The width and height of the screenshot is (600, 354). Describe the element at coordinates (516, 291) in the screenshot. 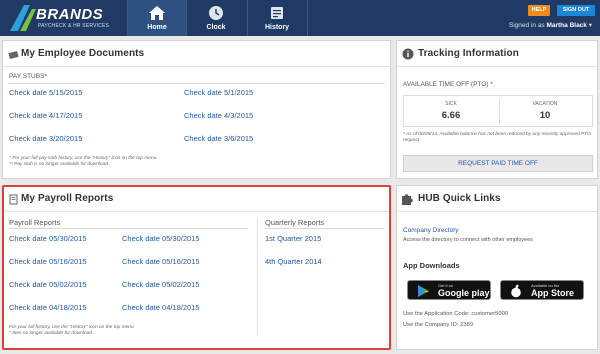

I see `apple-icon` at that location.